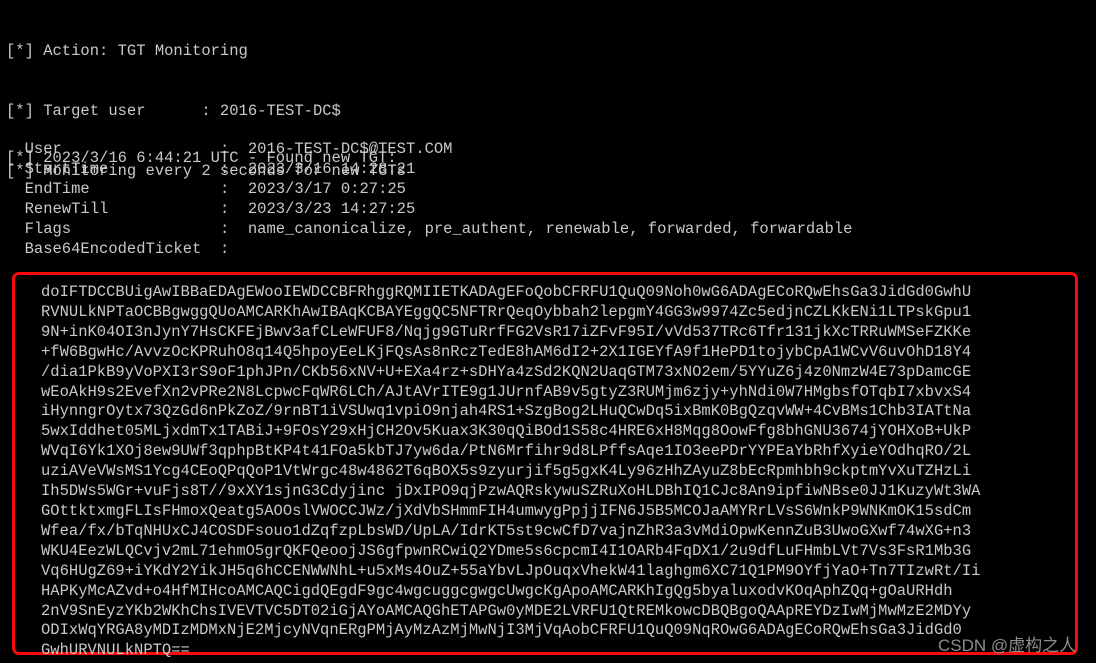 The width and height of the screenshot is (1096, 663). Describe the element at coordinates (331, 169) in the screenshot. I see `ticket-field-value: 2023/3/16 14:28:21` at that location.